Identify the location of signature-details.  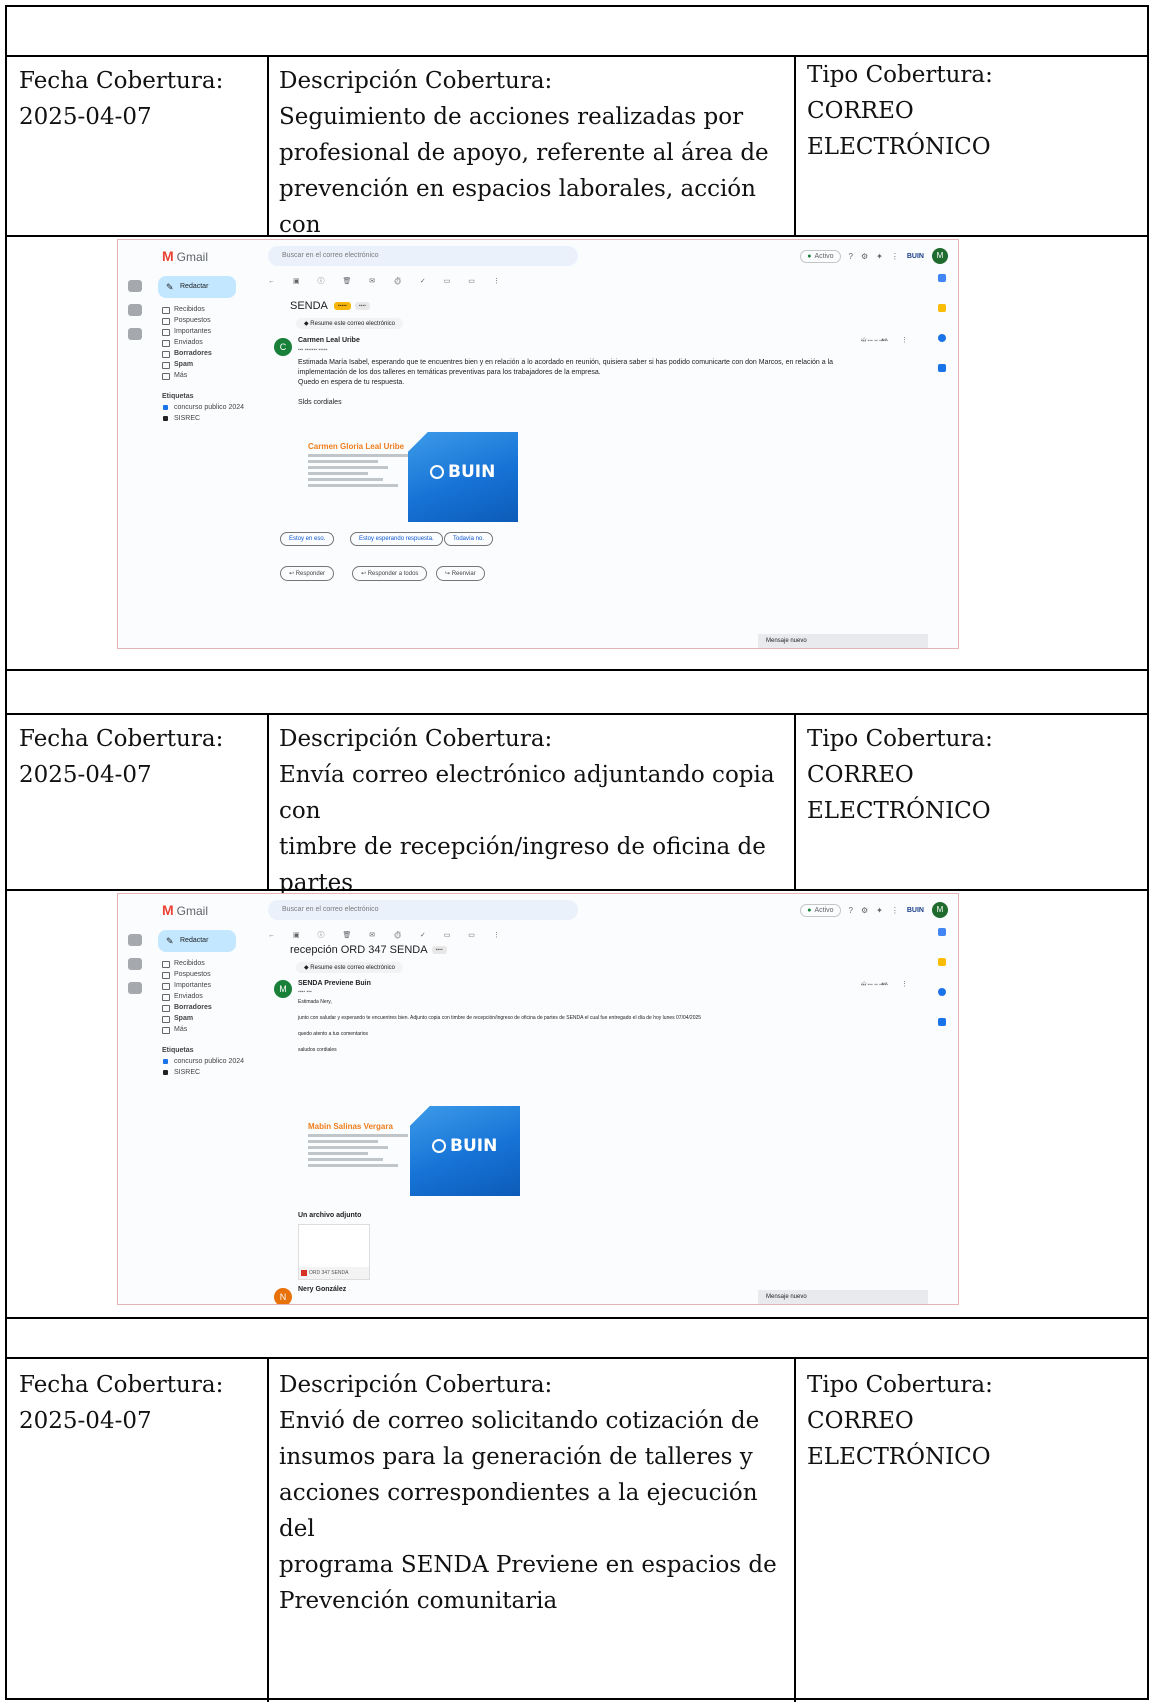
(358, 1152).